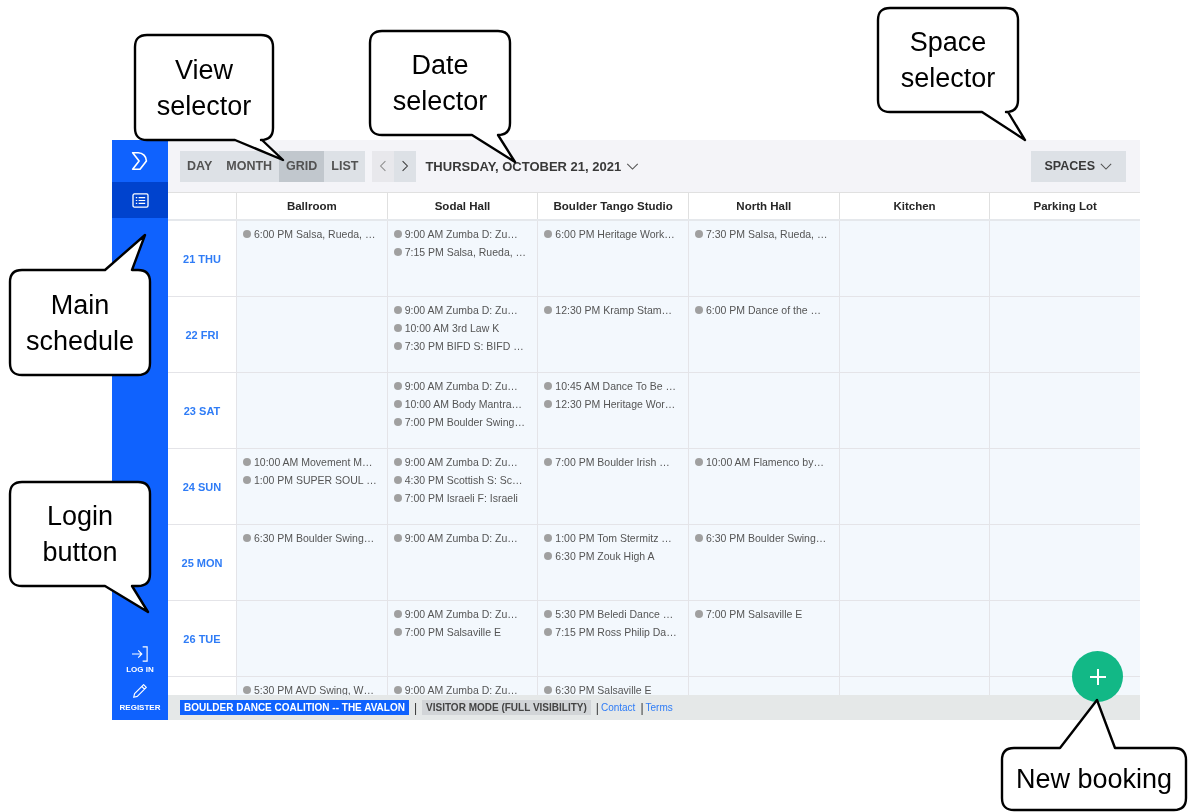  What do you see at coordinates (948, 60) in the screenshot?
I see `callout-text: Space selector` at bounding box center [948, 60].